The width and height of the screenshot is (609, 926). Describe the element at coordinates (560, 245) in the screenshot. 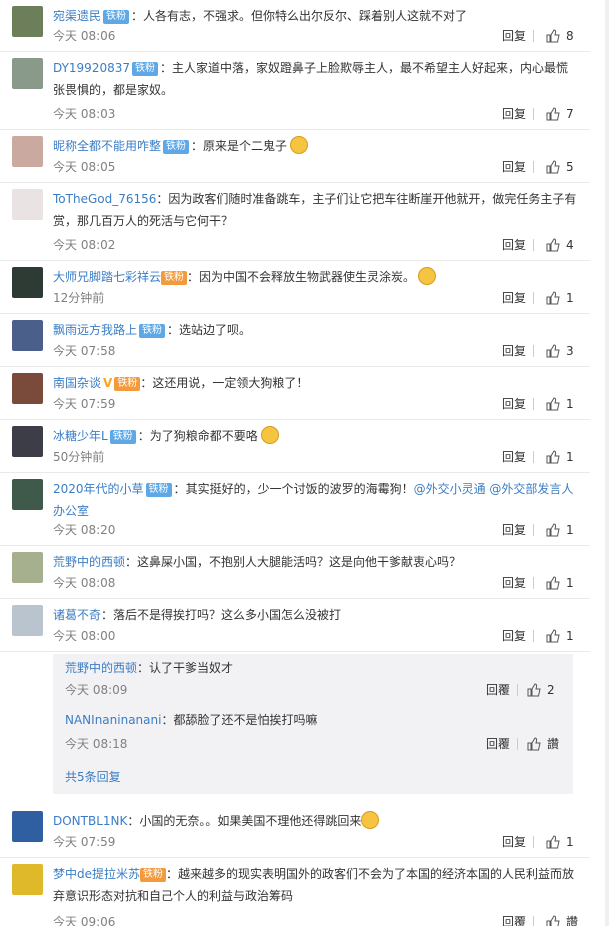

I see `like-button: 4` at that location.